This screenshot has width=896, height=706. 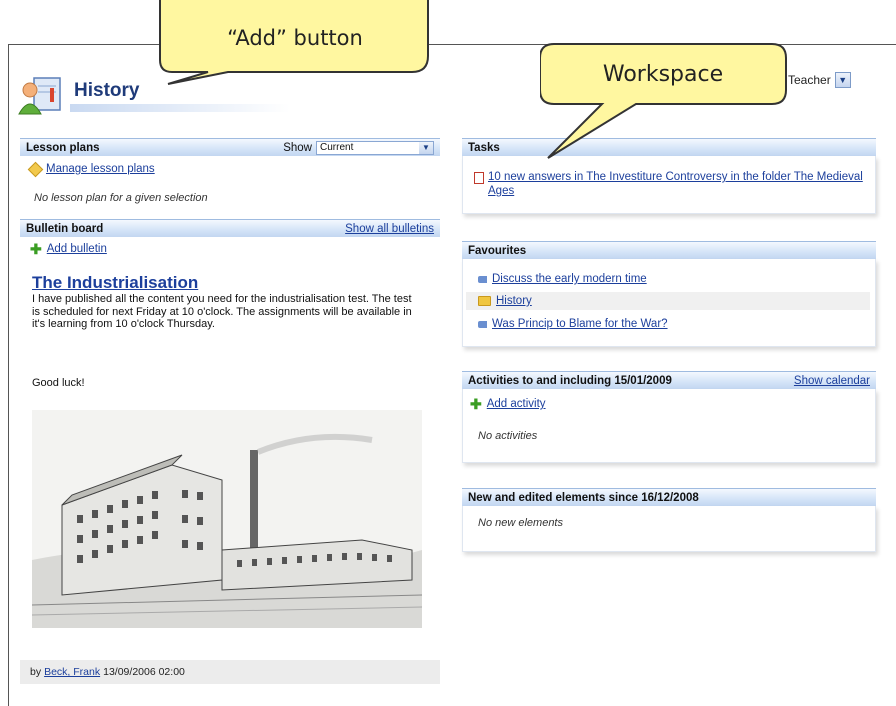 I want to click on add-bulletin-link: Add bulletin, so click(x=77, y=249).